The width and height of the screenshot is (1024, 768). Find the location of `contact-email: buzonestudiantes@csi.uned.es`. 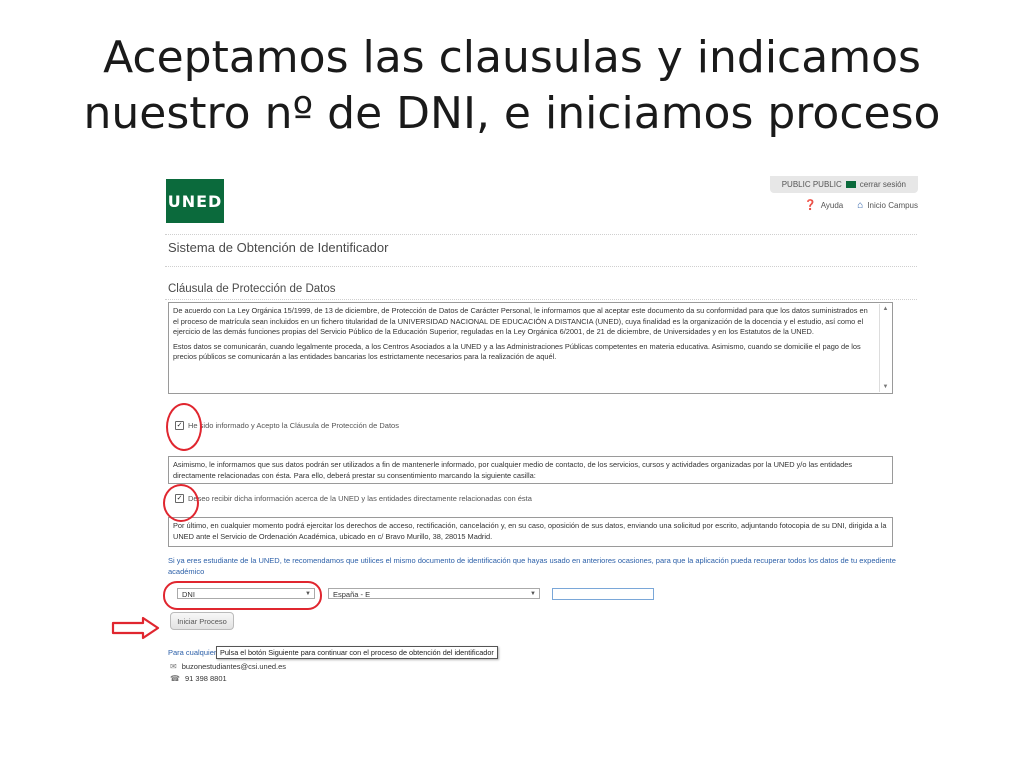

contact-email: buzonestudiantes@csi.uned.es is located at coordinates (234, 666).